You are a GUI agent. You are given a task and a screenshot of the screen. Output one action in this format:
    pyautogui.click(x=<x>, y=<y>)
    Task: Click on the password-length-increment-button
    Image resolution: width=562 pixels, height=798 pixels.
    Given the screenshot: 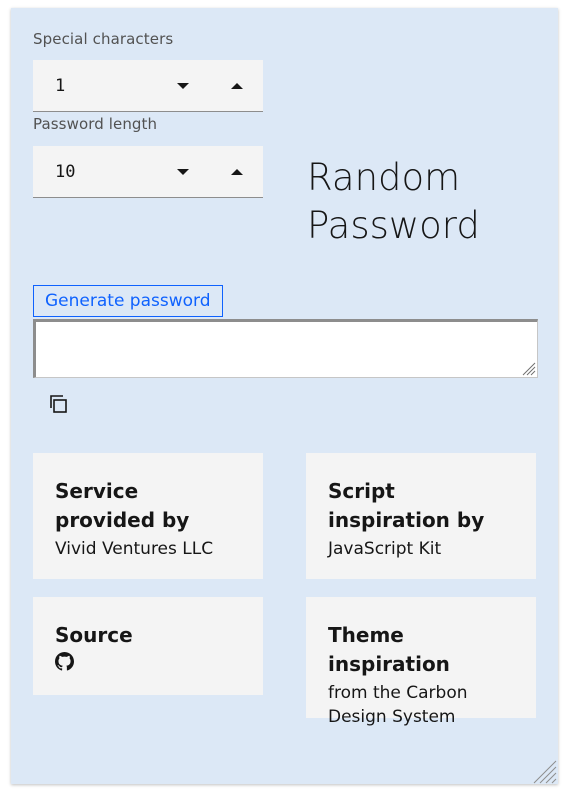 What is the action you would take?
    pyautogui.click(x=237, y=172)
    